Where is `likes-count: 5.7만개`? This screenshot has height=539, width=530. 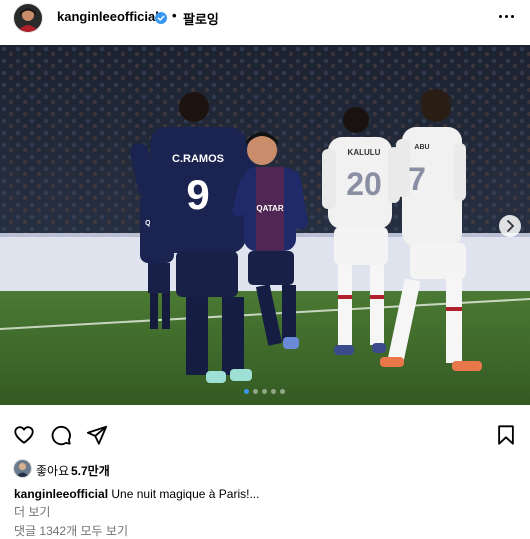 likes-count: 5.7만개 is located at coordinates (90, 470).